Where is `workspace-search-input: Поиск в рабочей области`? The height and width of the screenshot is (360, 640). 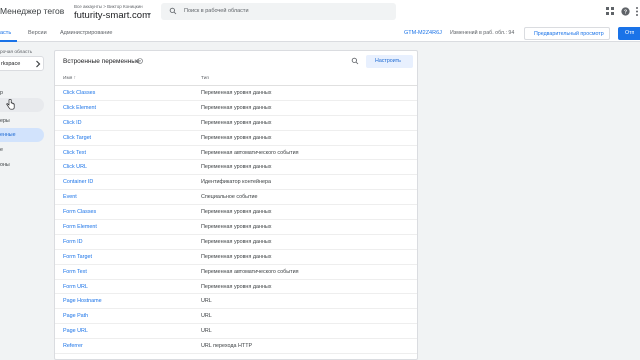
workspace-search-input: Поиск в рабочей области is located at coordinates (278, 11).